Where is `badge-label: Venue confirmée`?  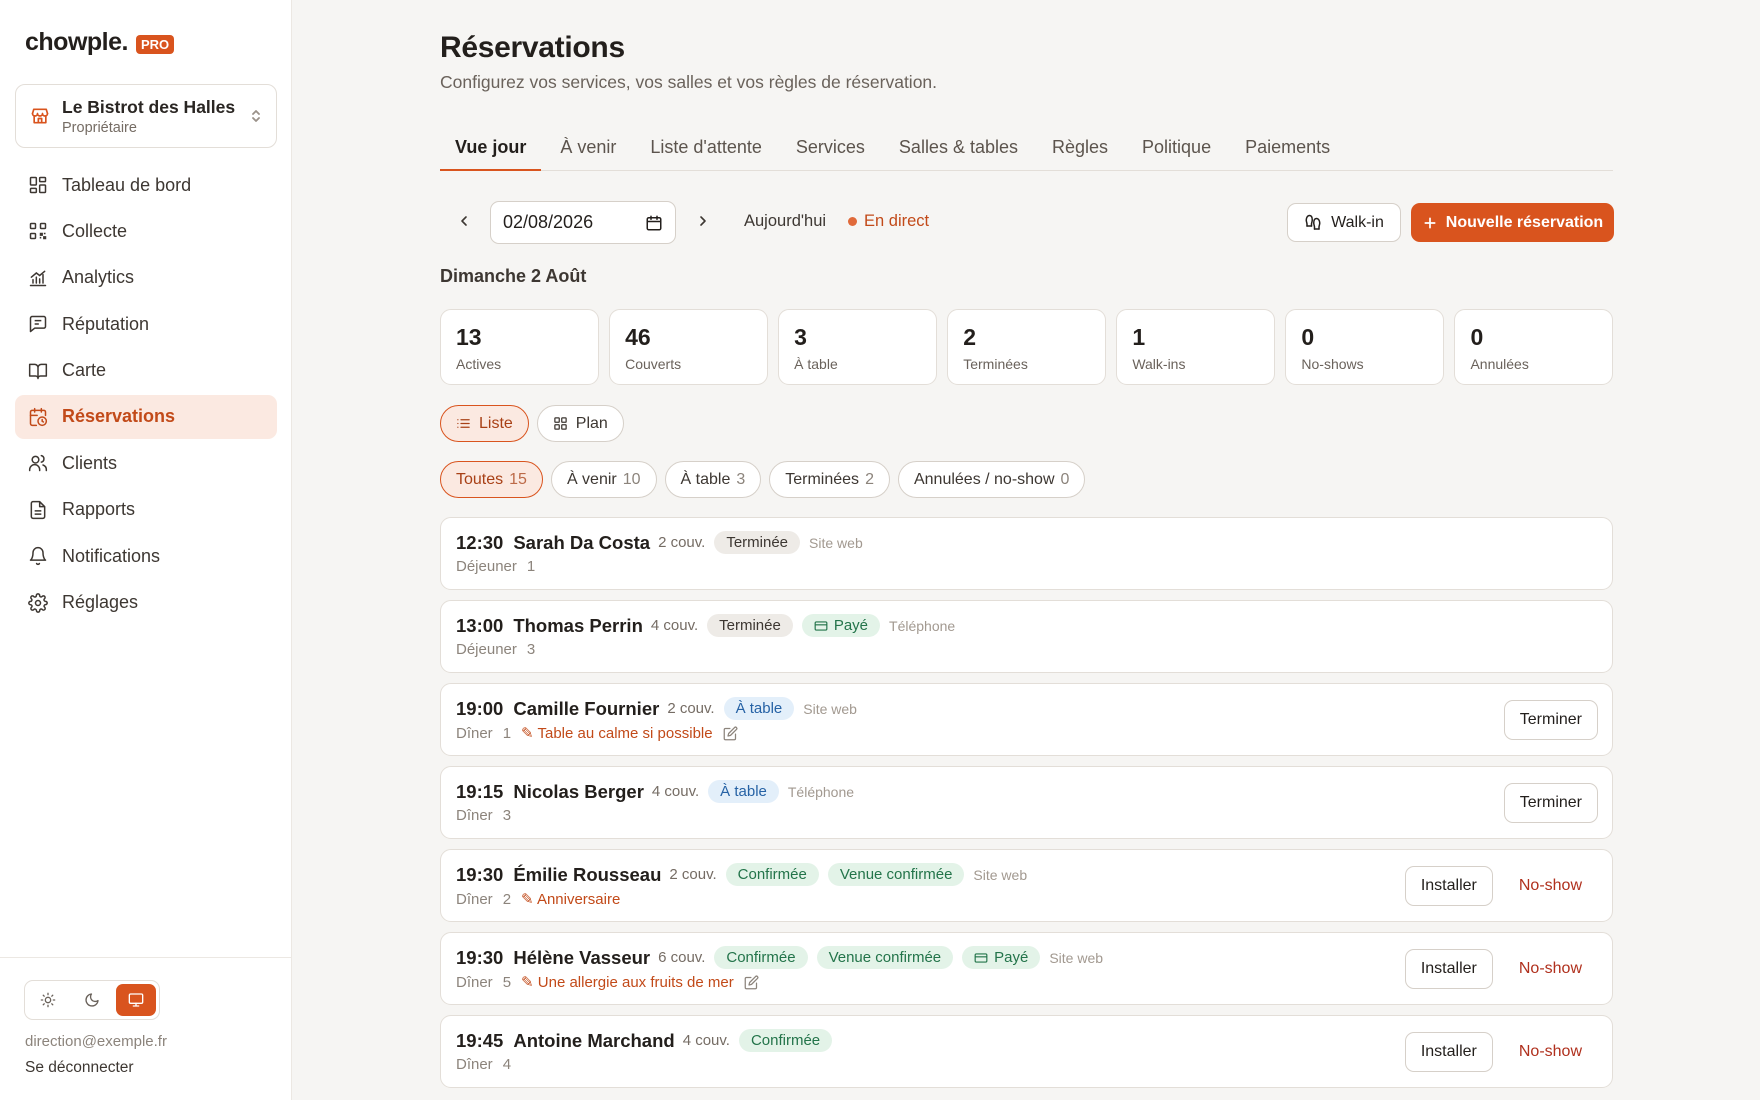 badge-label: Venue confirmée is located at coordinates (896, 874).